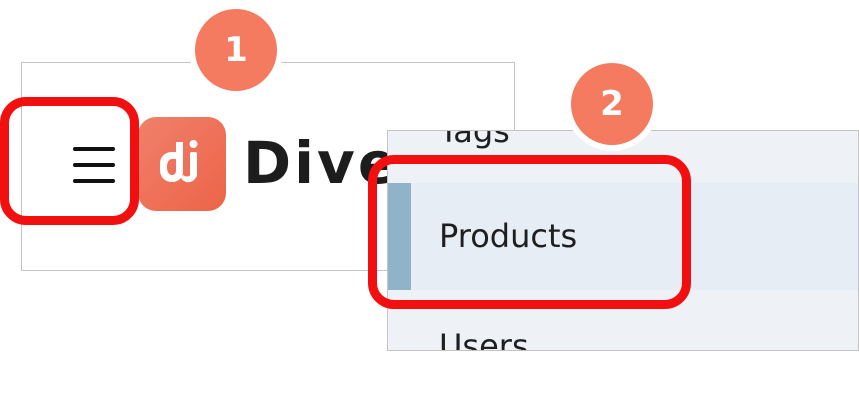  Describe the element at coordinates (623, 236) in the screenshot. I see `sidebar-item-products: Products` at that location.